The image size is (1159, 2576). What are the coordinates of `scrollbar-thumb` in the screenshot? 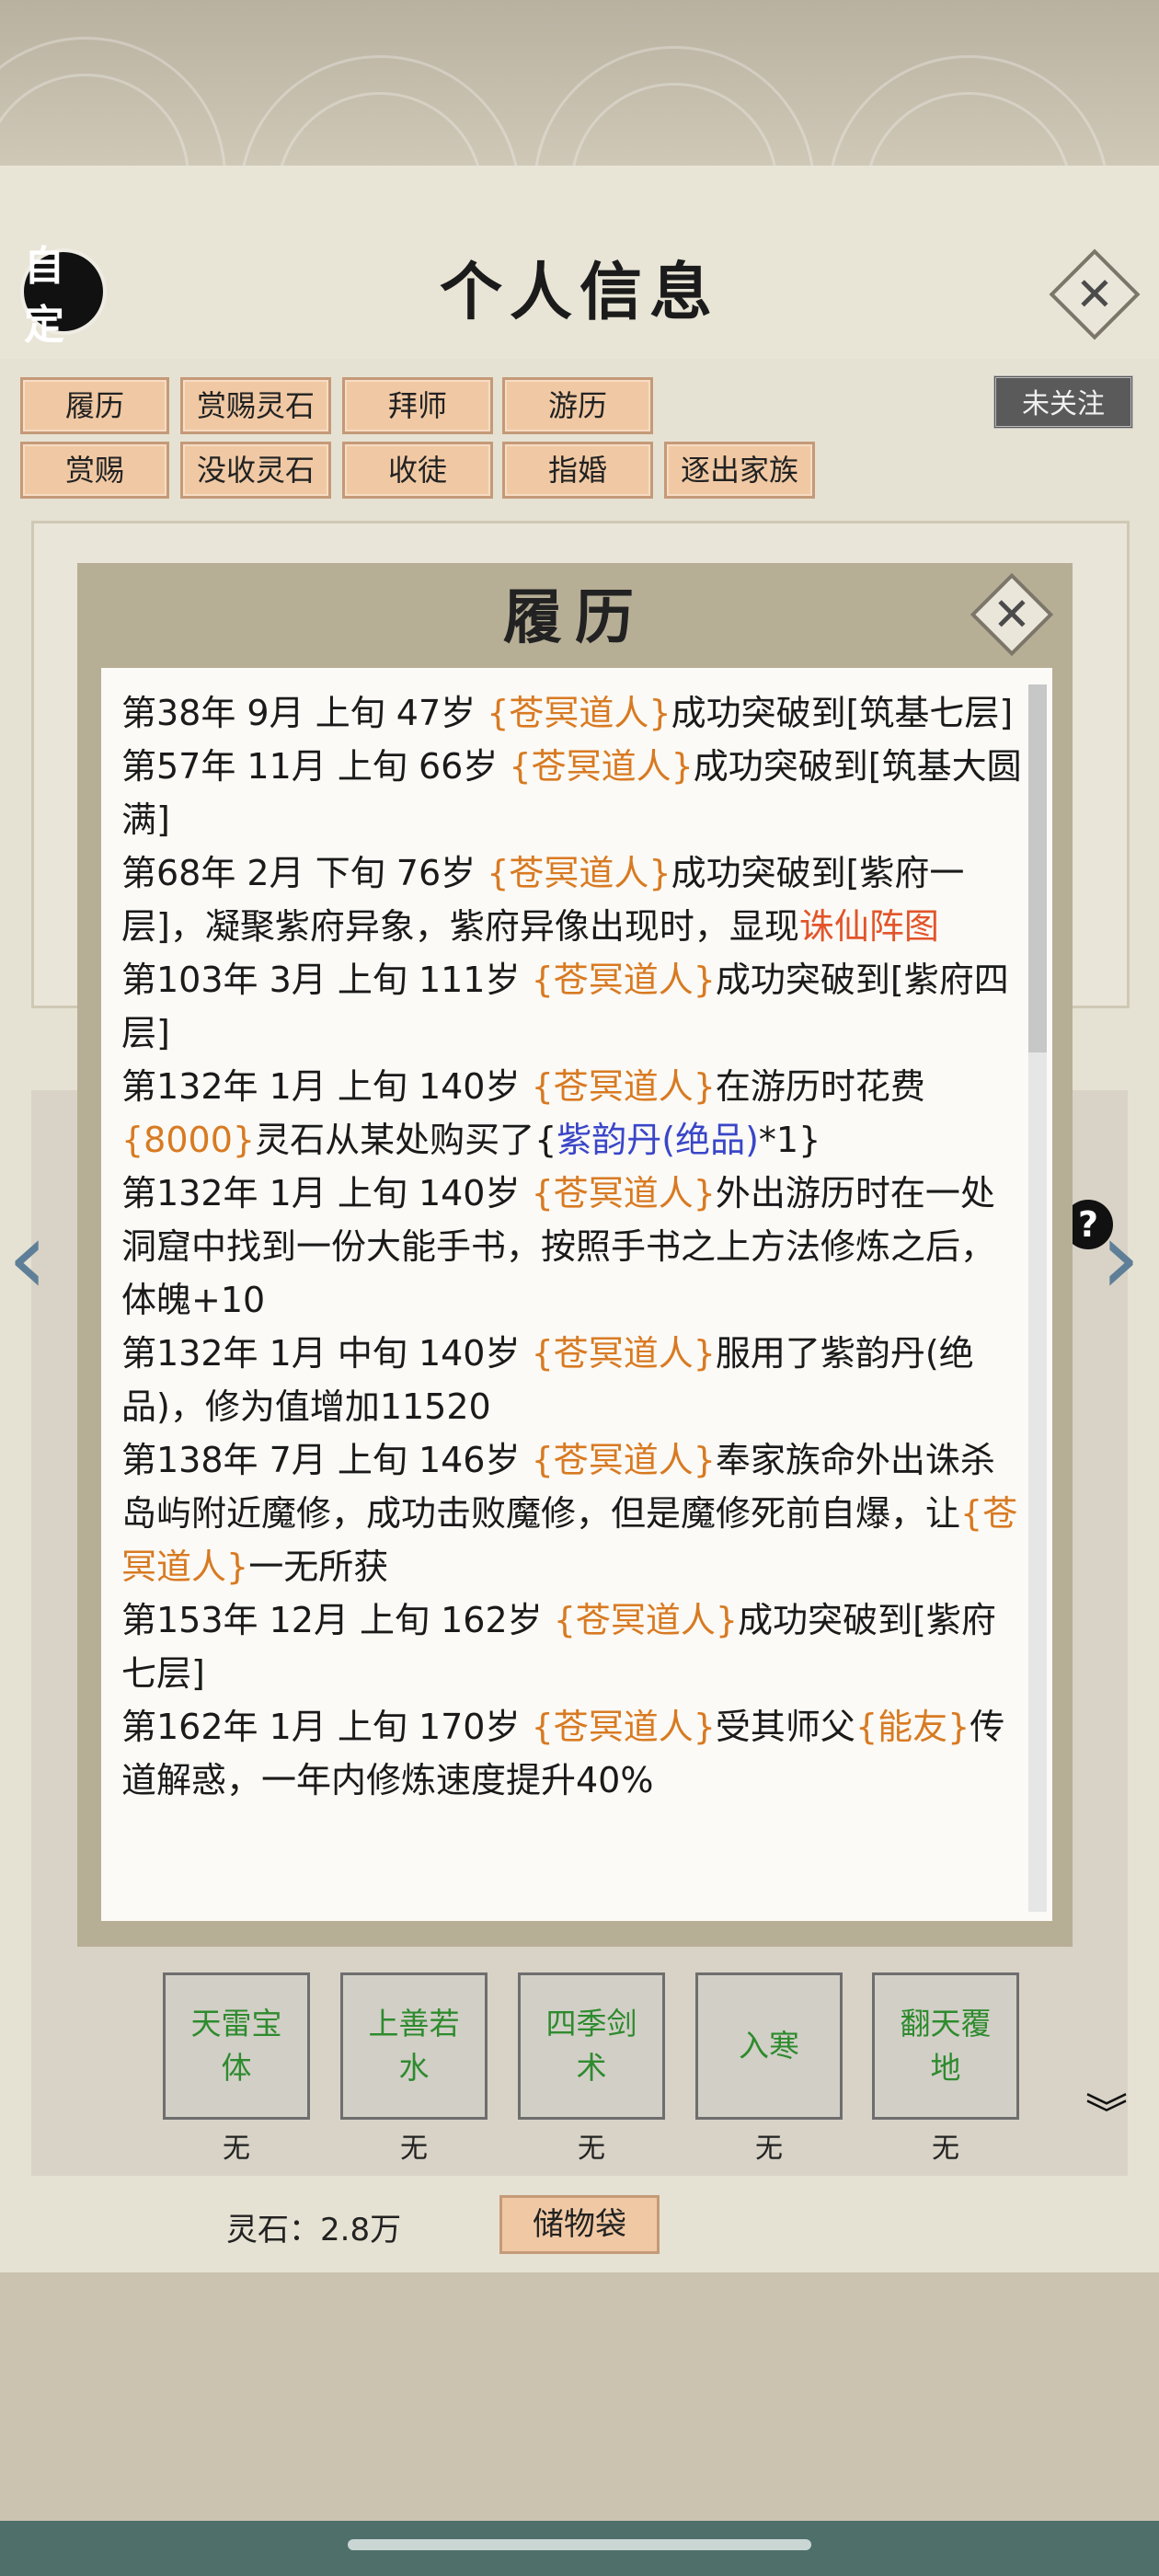 It's located at (1037, 868).